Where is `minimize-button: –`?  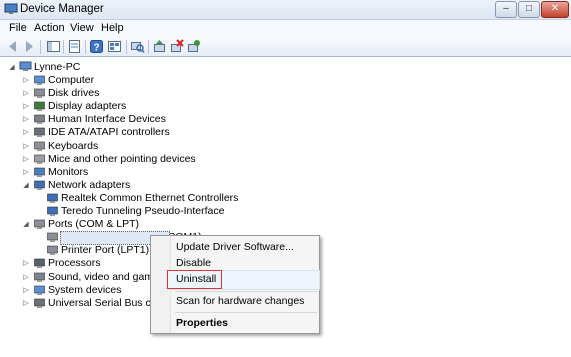 minimize-button: – is located at coordinates (506, 9).